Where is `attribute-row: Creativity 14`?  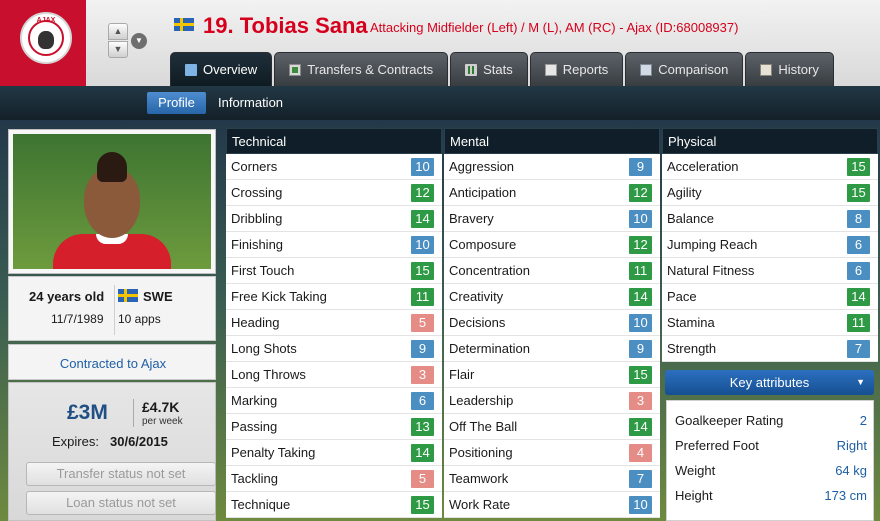
attribute-row: Creativity 14 is located at coordinates (552, 297).